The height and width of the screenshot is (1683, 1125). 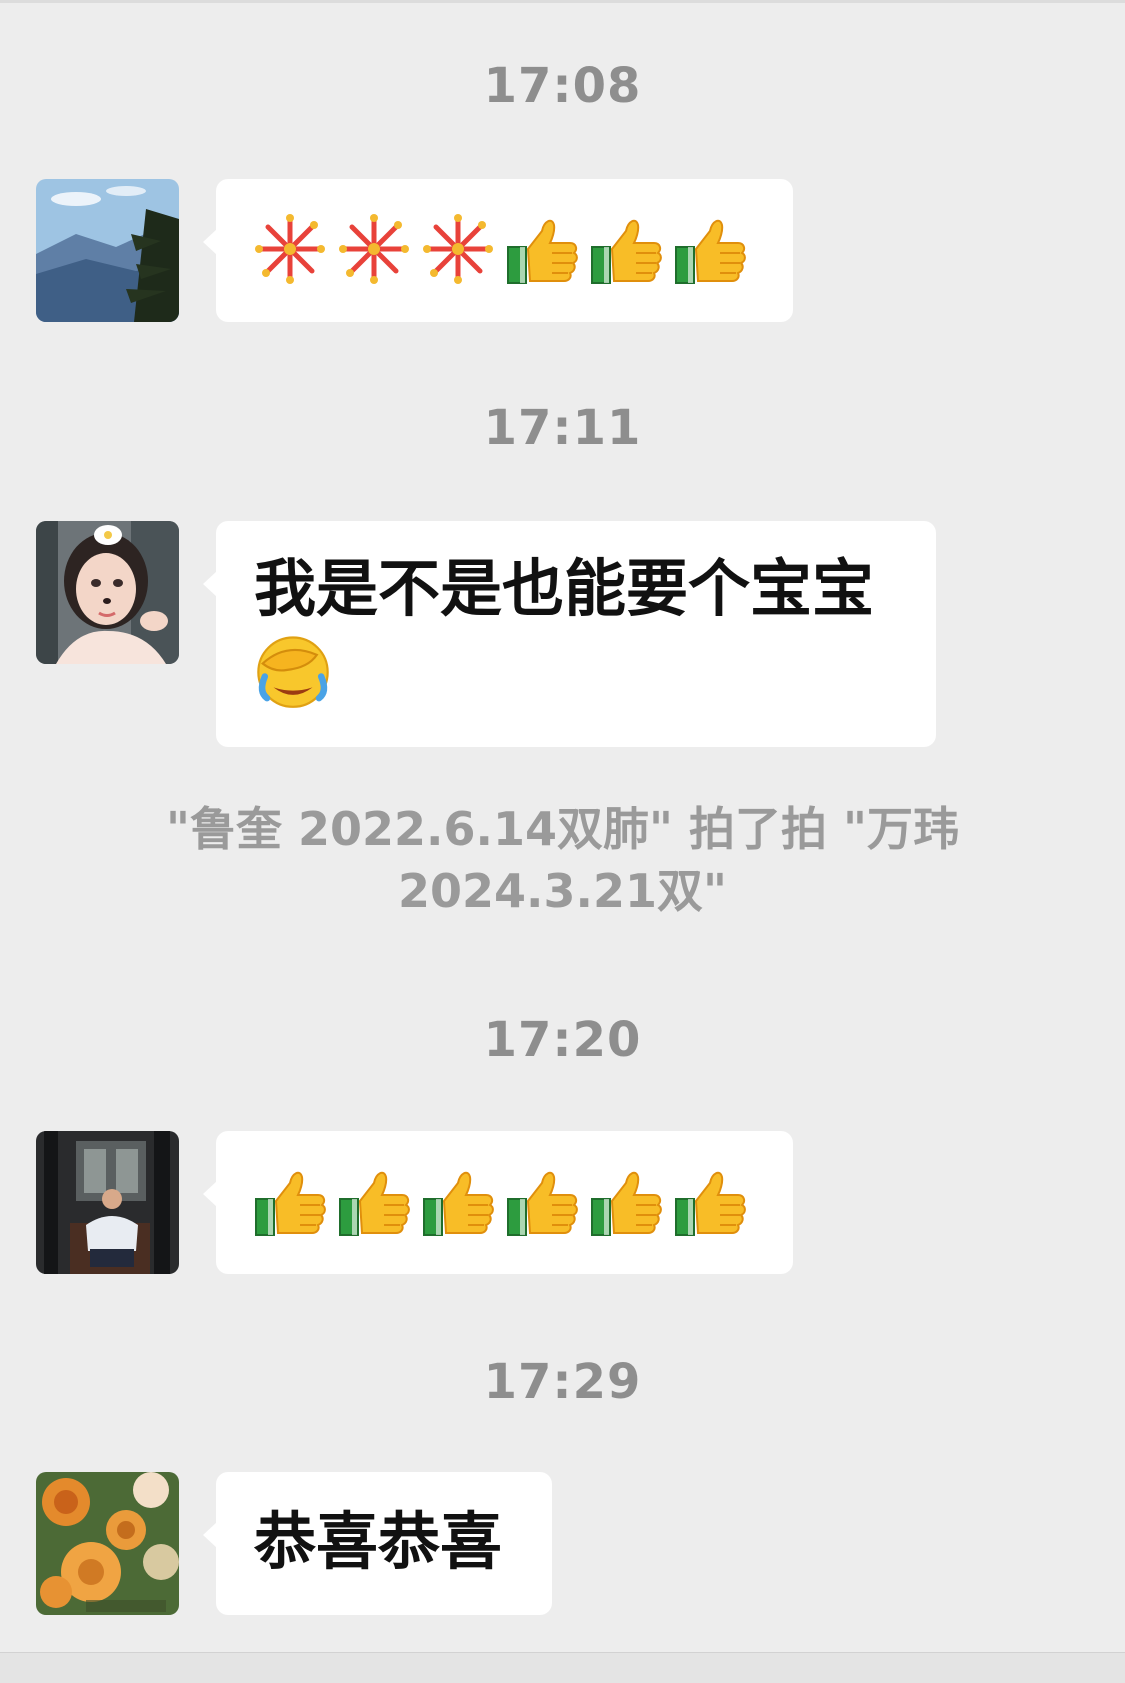 What do you see at coordinates (562, 1) in the screenshot?
I see `top-edge` at bounding box center [562, 1].